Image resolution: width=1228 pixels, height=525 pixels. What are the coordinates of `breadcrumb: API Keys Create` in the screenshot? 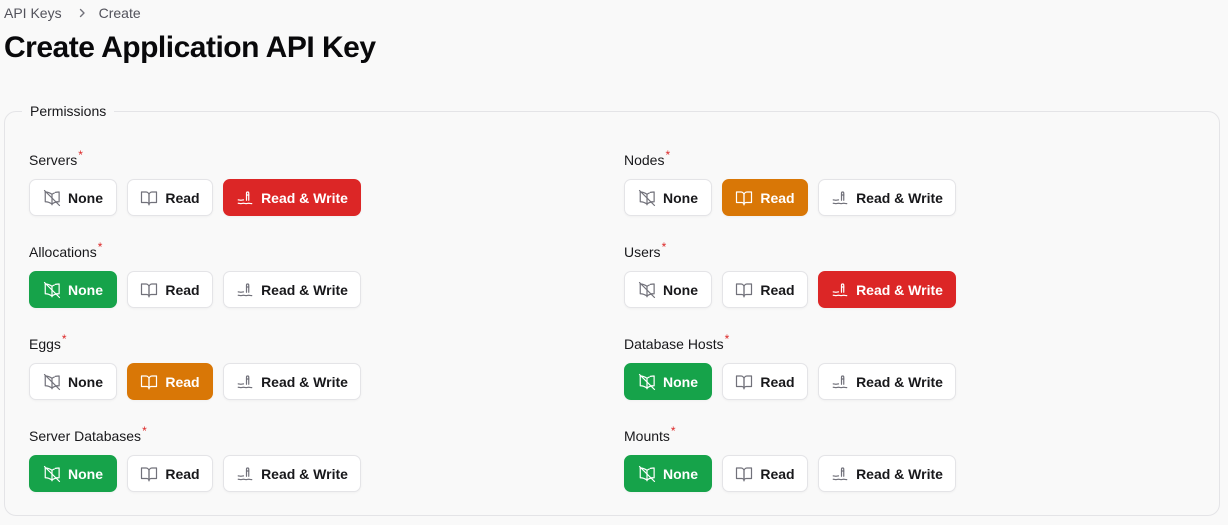 It's located at (72, 13).